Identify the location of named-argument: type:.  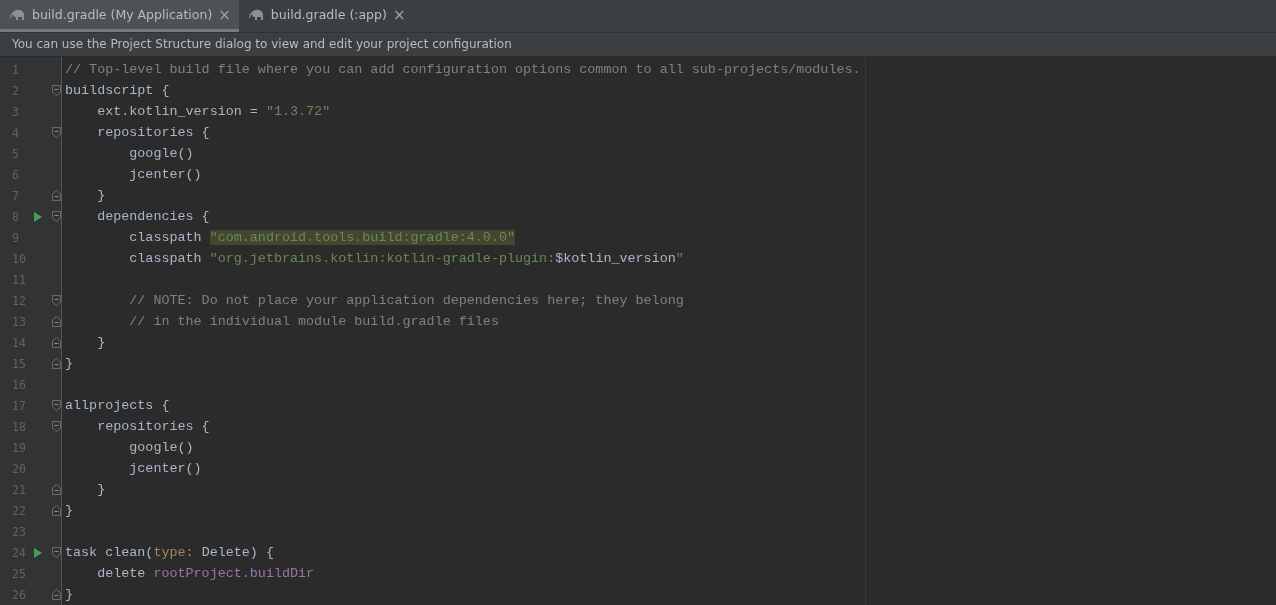
(173, 552).